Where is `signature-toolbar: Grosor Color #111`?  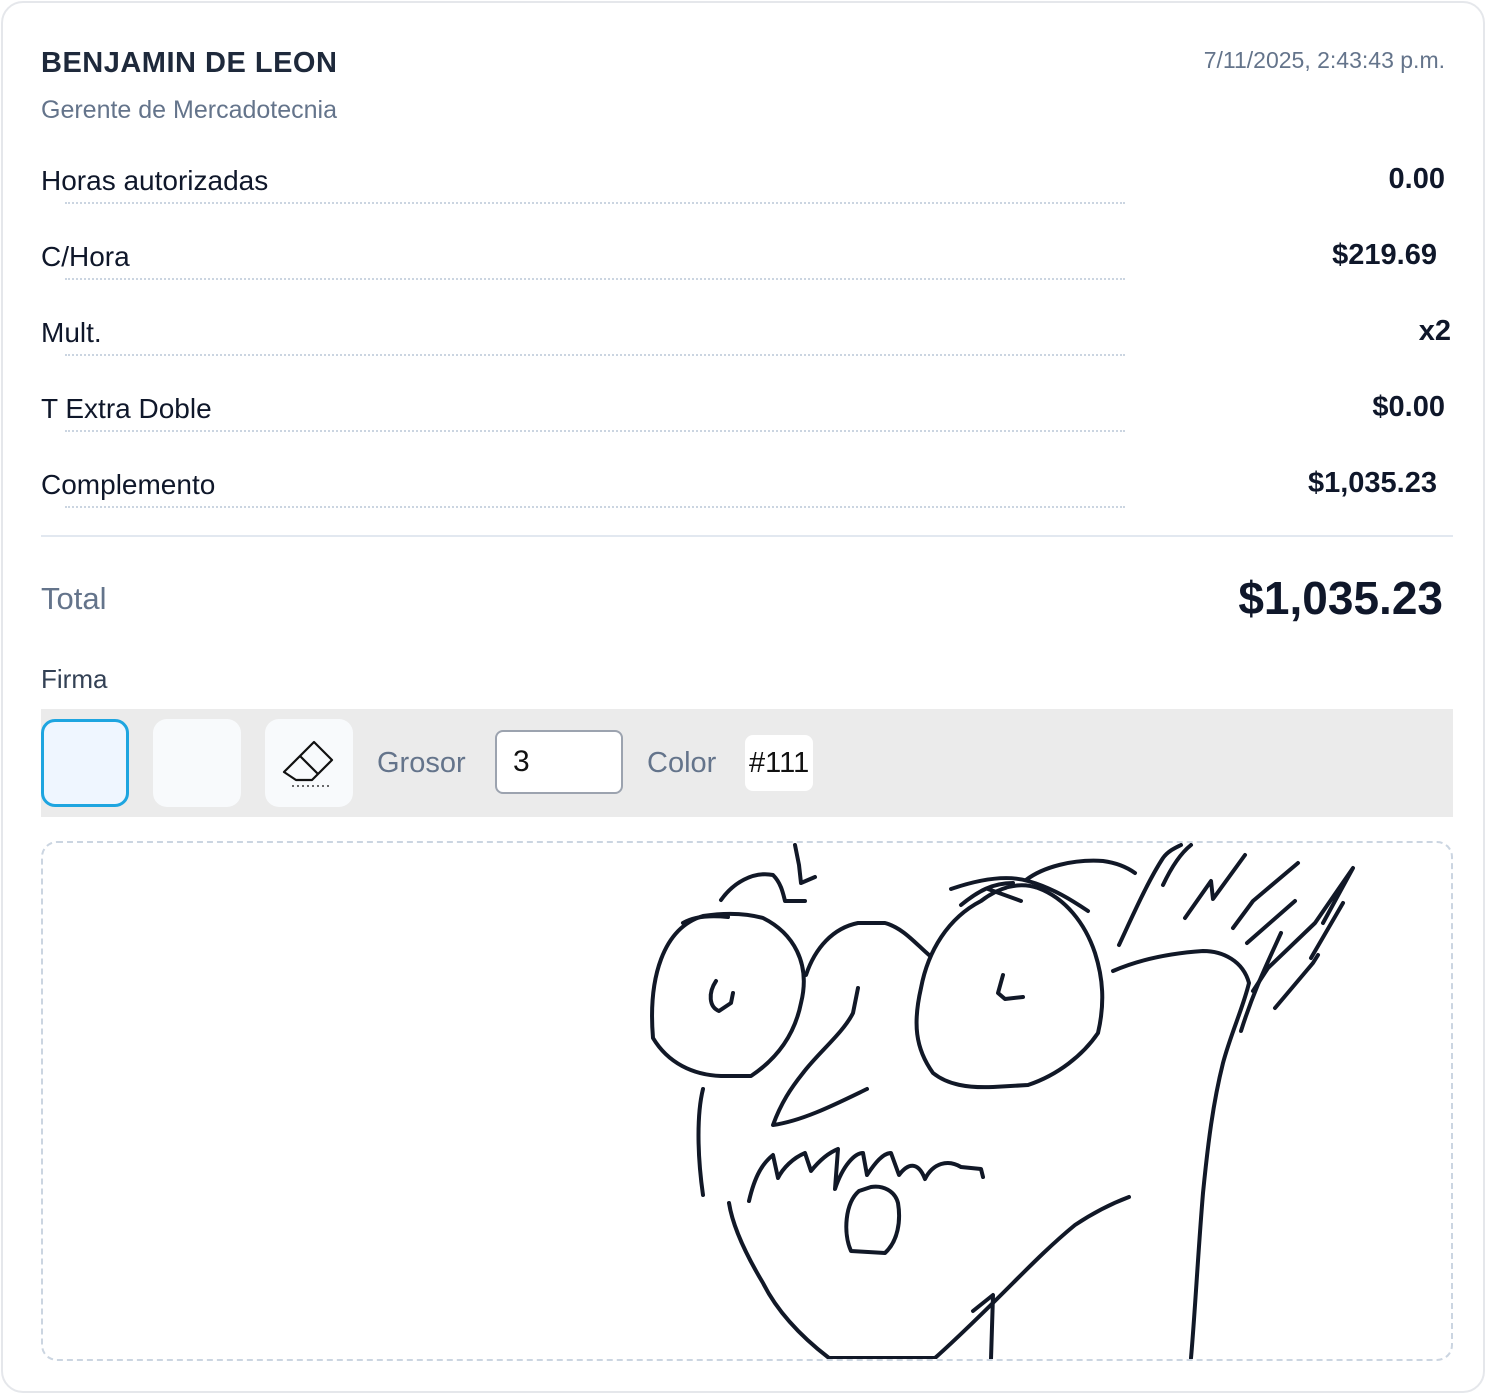
signature-toolbar: Grosor Color #111 is located at coordinates (747, 763).